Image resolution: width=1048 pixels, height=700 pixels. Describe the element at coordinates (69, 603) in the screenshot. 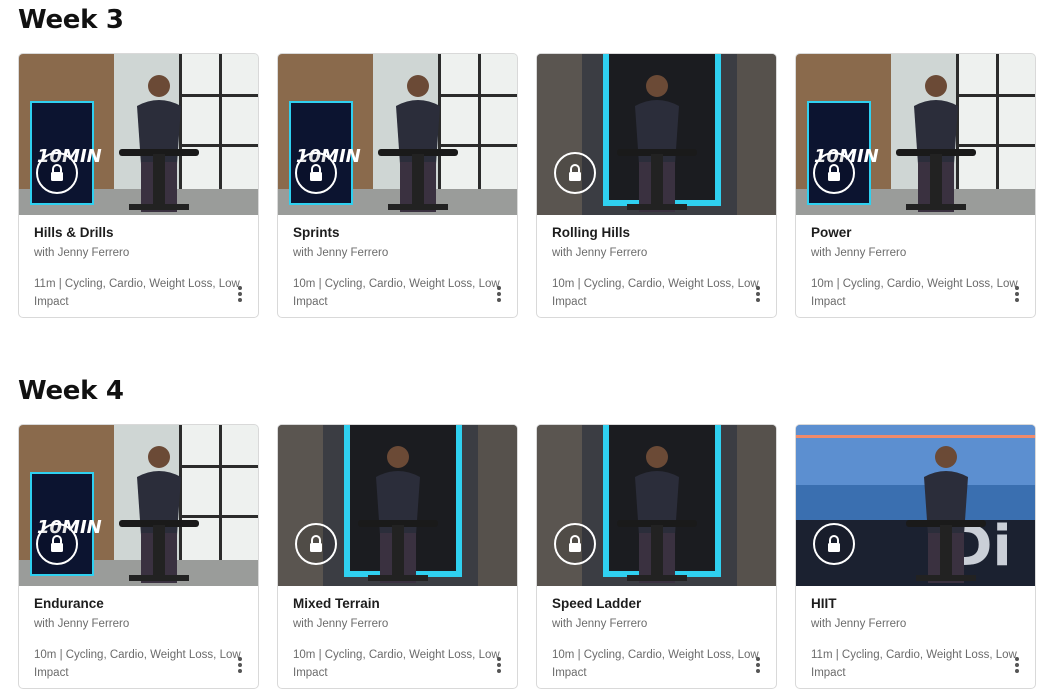

I see `workout-title: Endurance` at that location.